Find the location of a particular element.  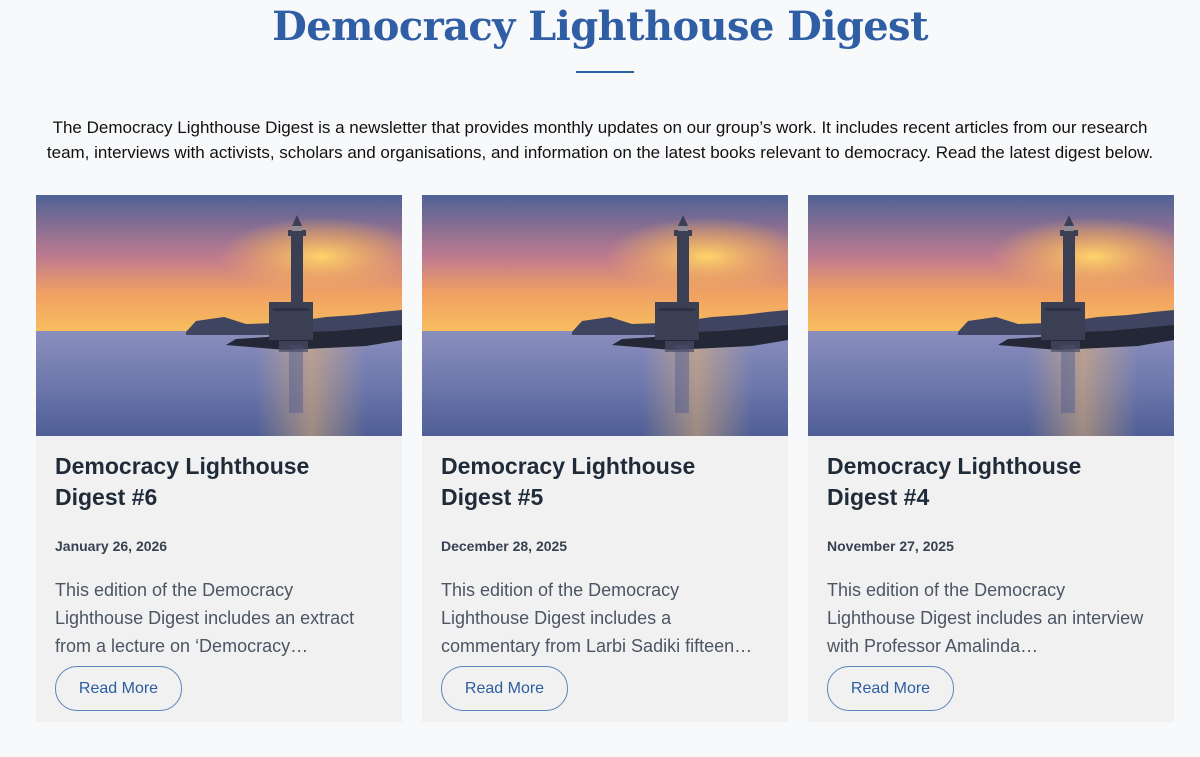

title-divider is located at coordinates (605, 72).